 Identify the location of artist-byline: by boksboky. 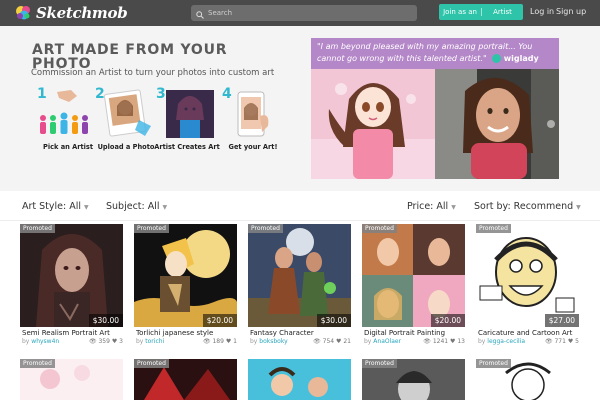
(269, 341).